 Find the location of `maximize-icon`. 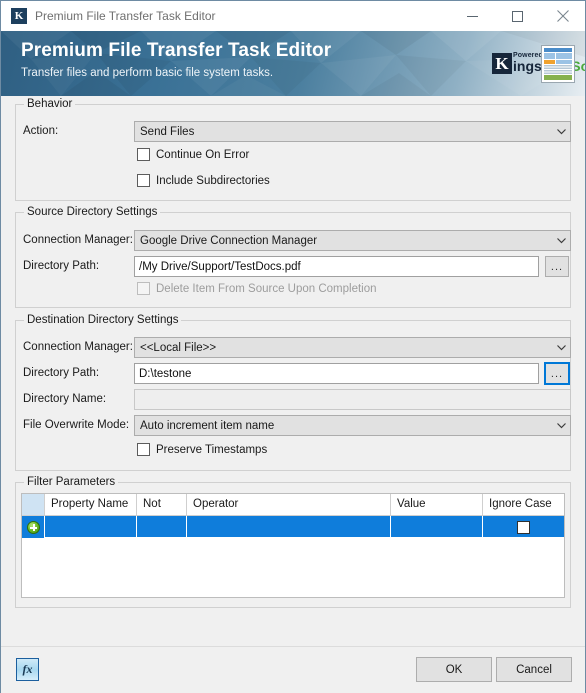

maximize-icon is located at coordinates (517, 16).